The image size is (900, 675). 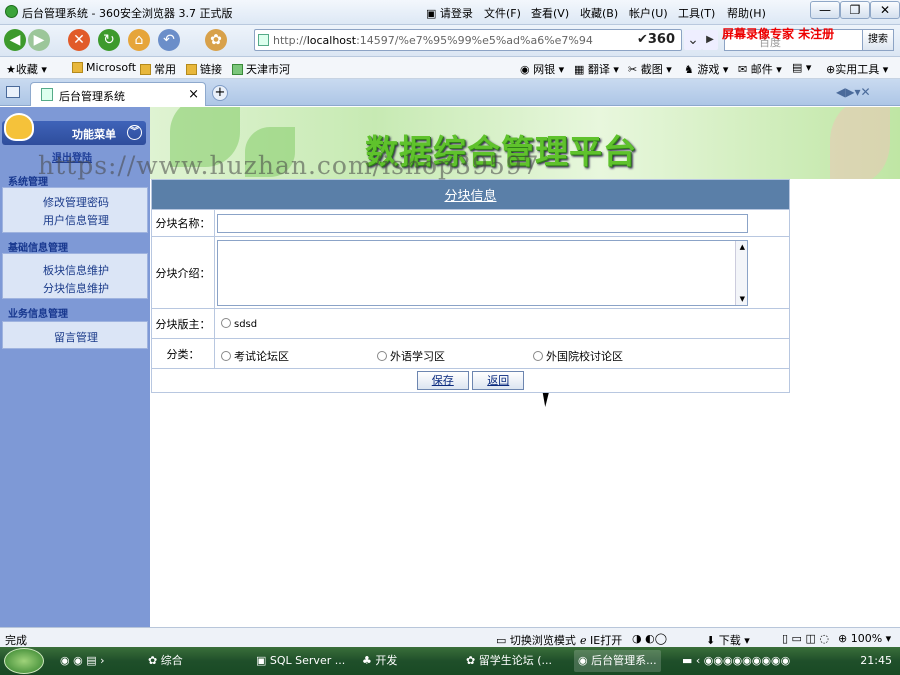 I want to click on close-window-button: ✕, so click(x=885, y=10).